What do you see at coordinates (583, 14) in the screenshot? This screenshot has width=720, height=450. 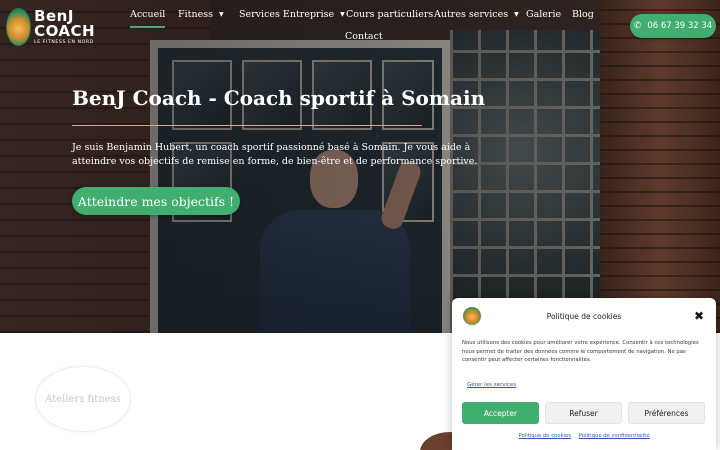 I see `nav-item-blog: Blog` at bounding box center [583, 14].